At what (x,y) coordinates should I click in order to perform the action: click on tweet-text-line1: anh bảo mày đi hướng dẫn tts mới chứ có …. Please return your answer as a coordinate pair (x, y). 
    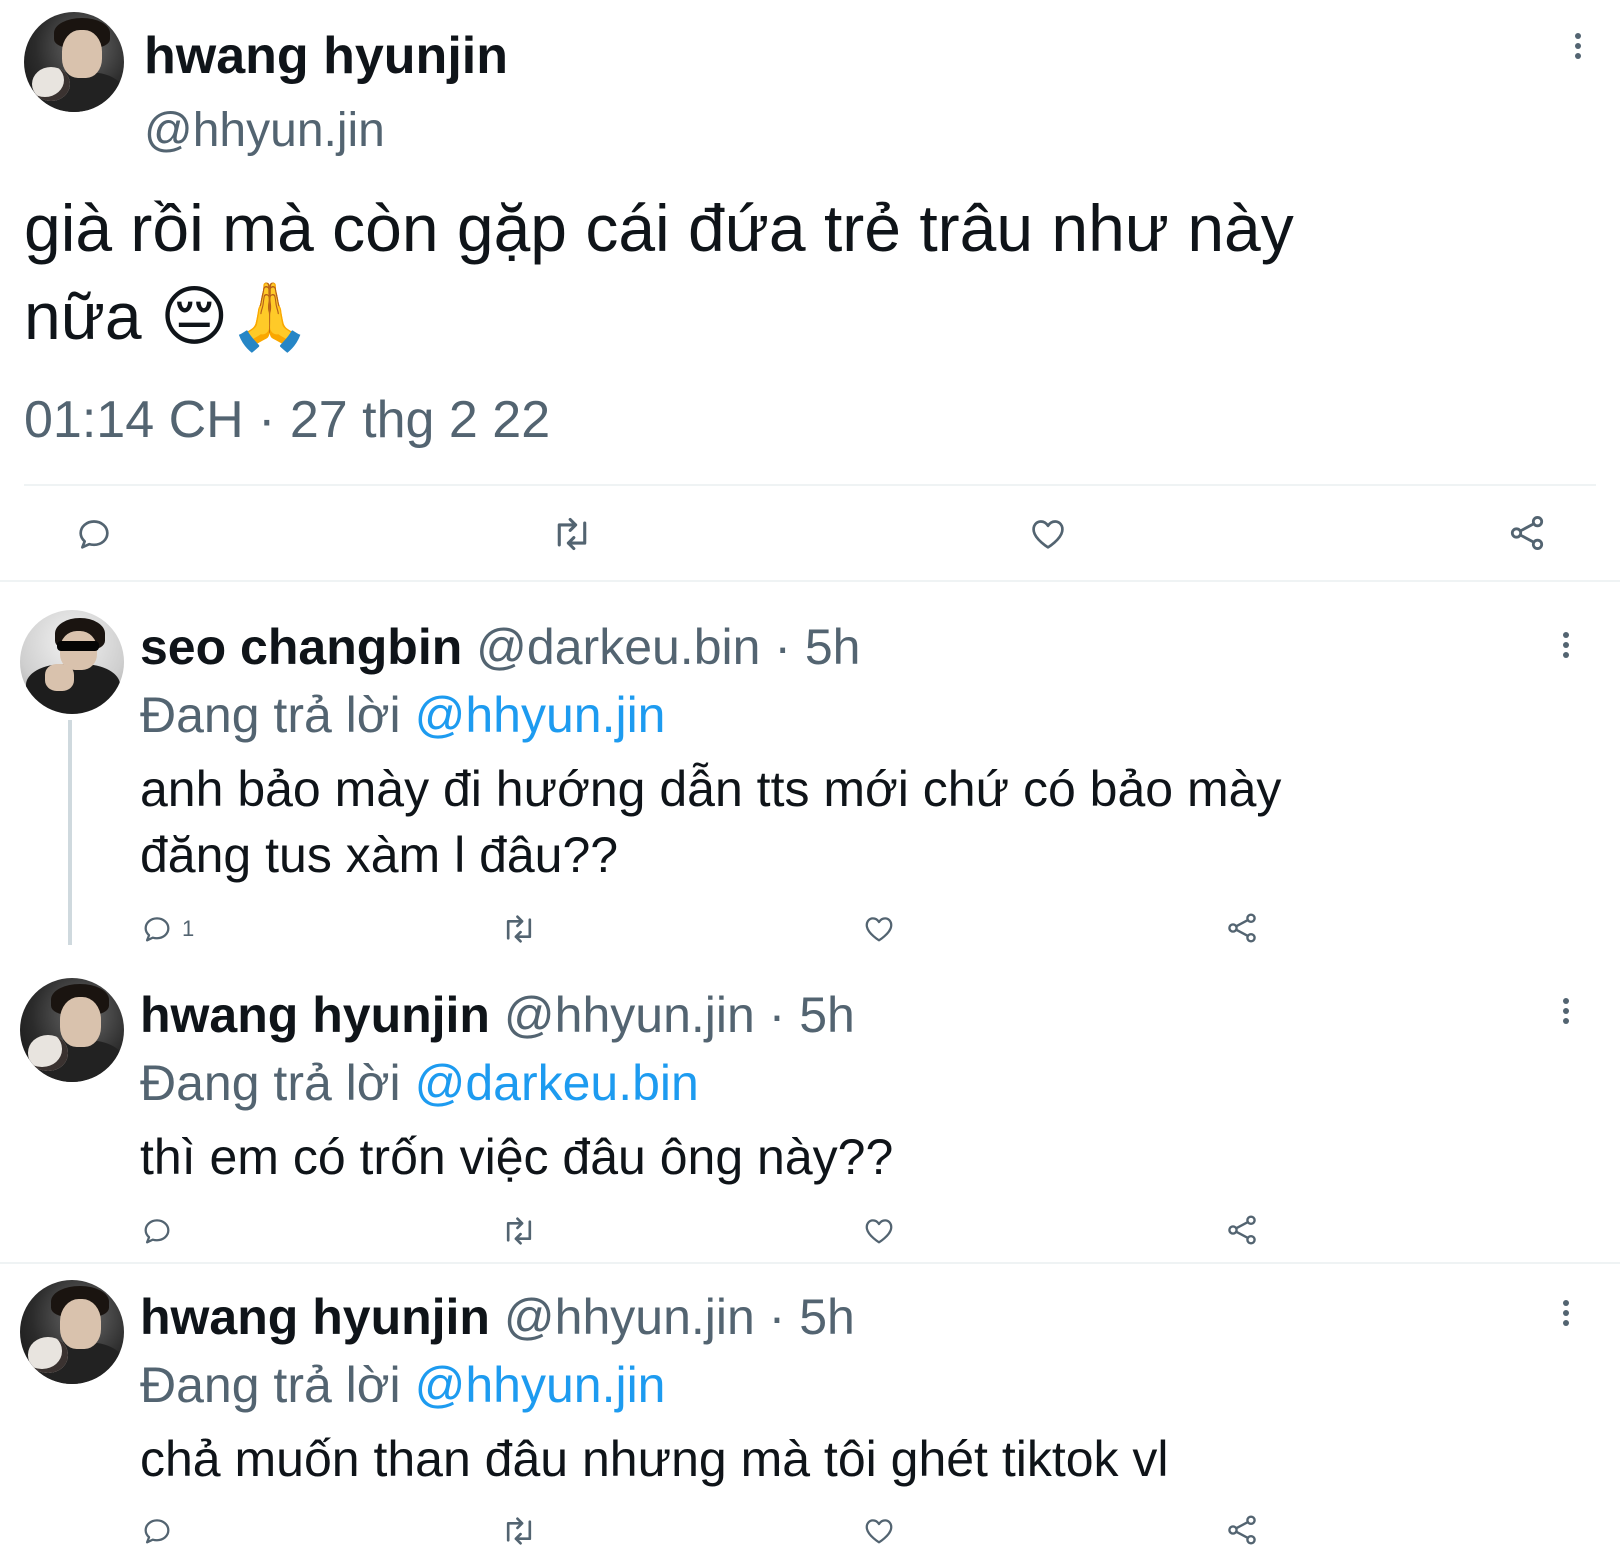
    Looking at the image, I should click on (711, 789).